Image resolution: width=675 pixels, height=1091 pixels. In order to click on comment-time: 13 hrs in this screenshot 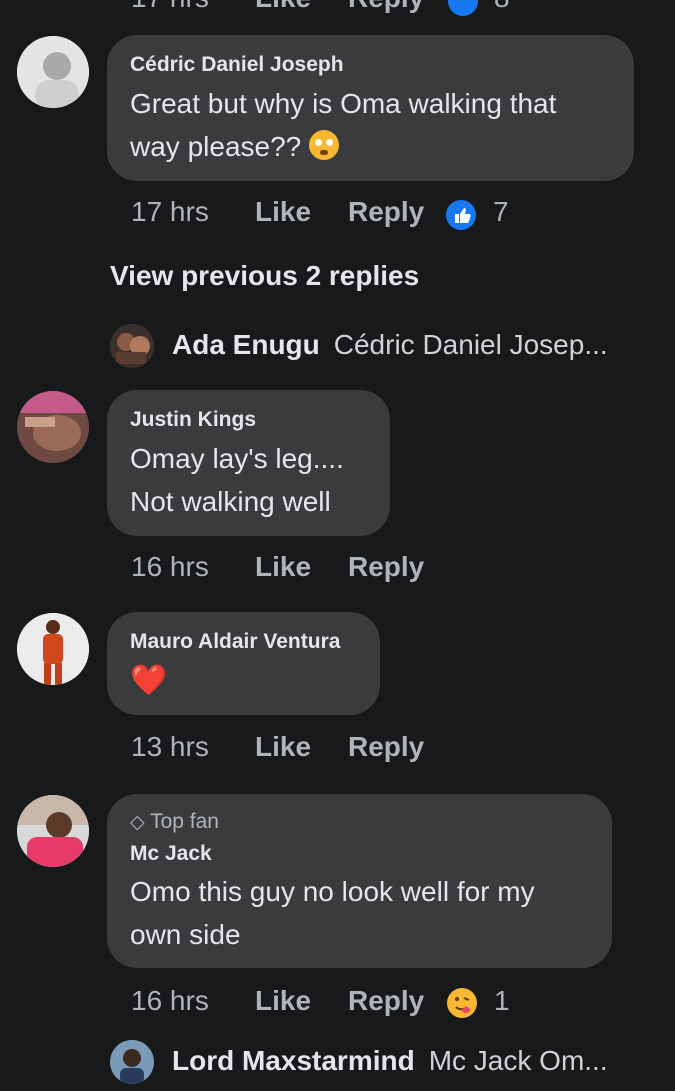, I will do `click(170, 746)`.